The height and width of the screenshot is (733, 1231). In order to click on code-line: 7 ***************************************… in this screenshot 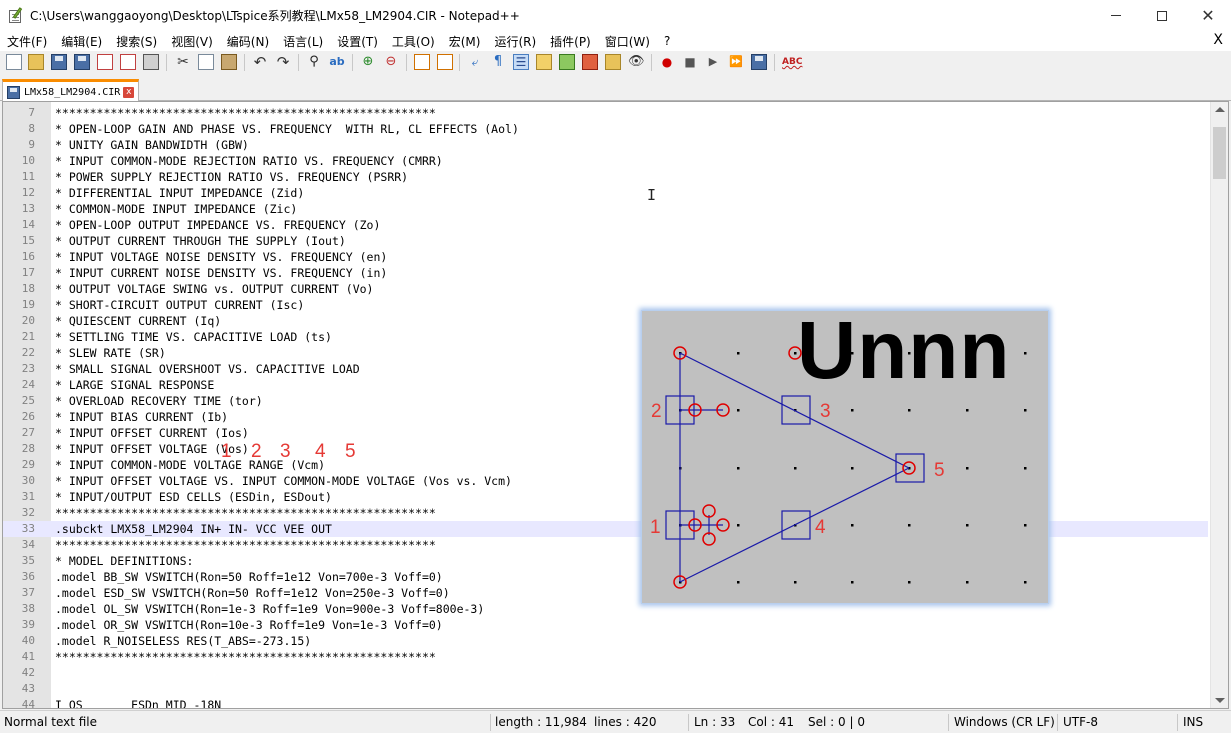, I will do `click(605, 113)`.